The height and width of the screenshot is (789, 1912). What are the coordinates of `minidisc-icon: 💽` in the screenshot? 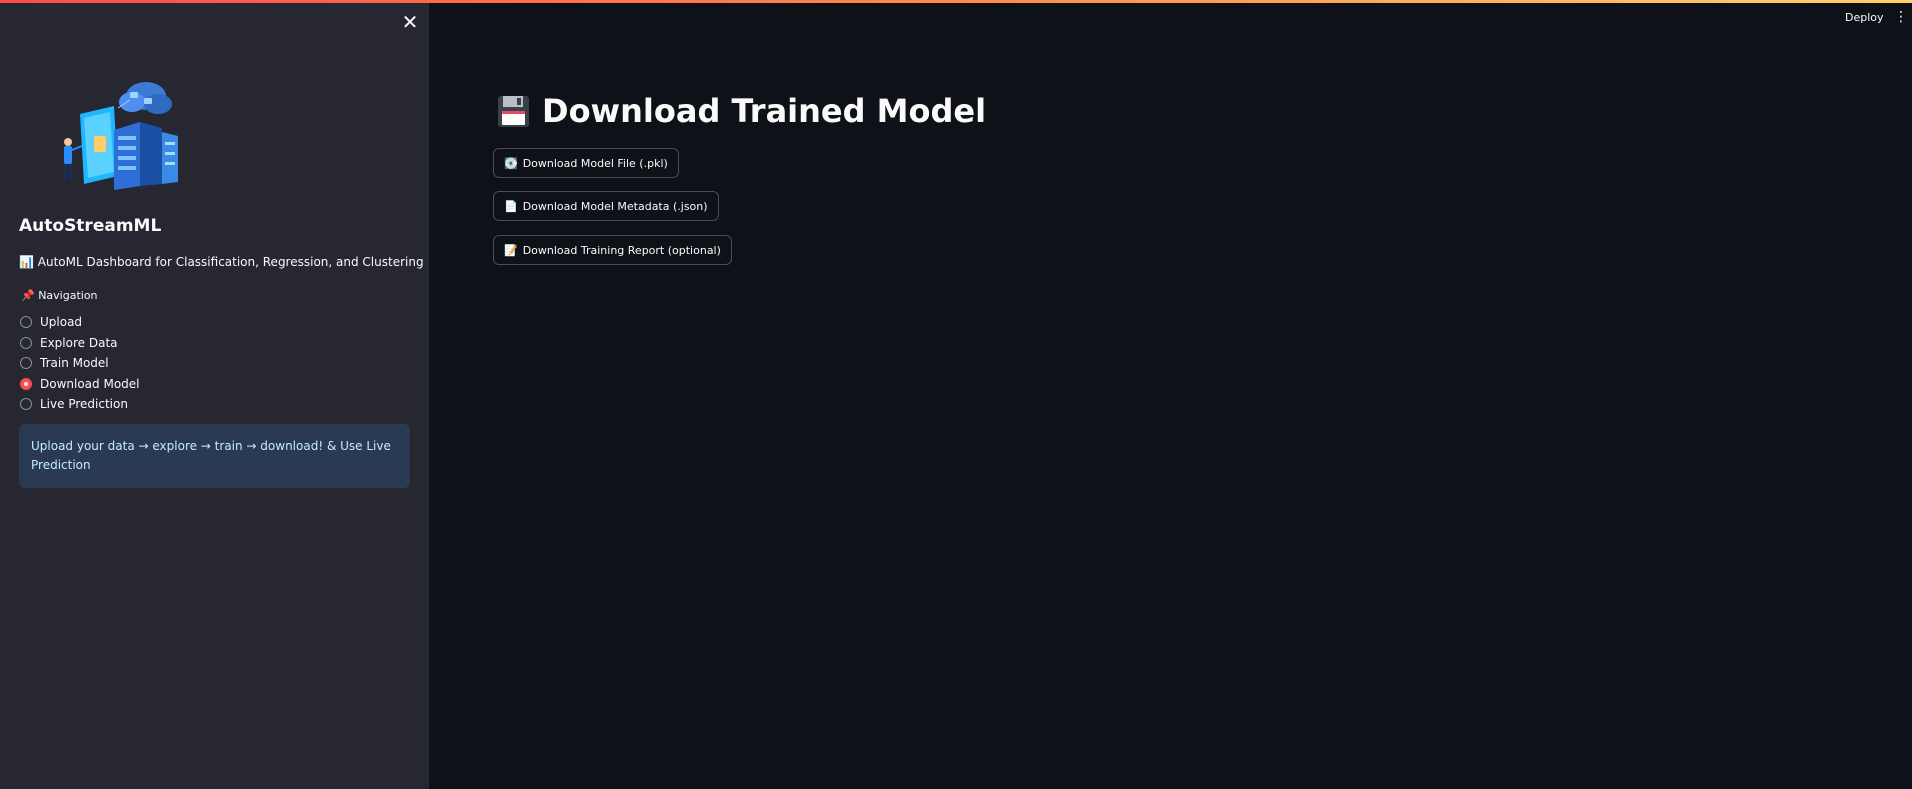 It's located at (511, 163).